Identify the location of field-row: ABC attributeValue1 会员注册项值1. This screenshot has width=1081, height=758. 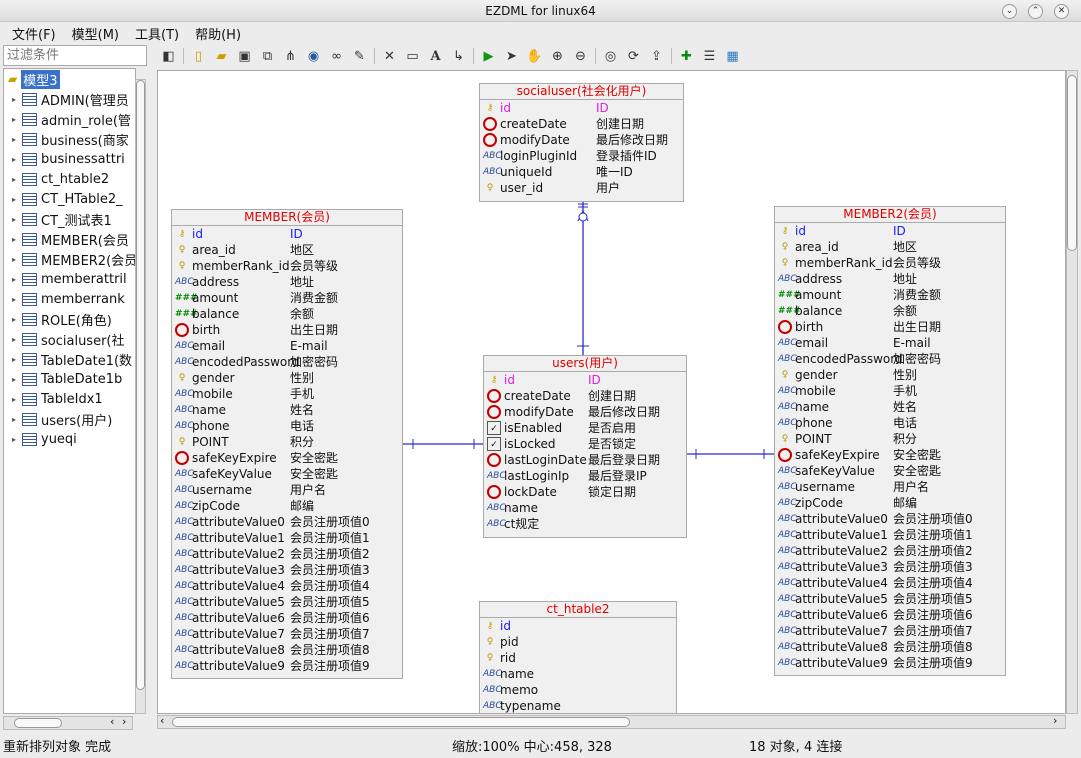
(890, 535).